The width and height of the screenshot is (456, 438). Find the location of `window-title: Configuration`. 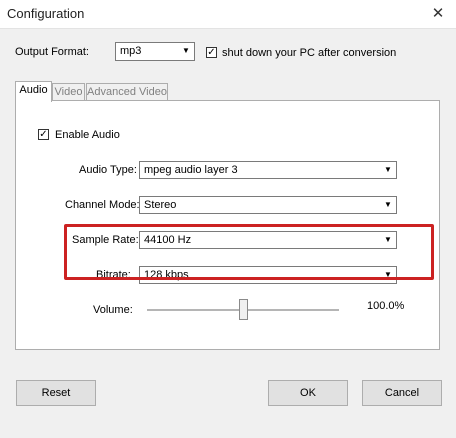

window-title: Configuration is located at coordinates (46, 13).